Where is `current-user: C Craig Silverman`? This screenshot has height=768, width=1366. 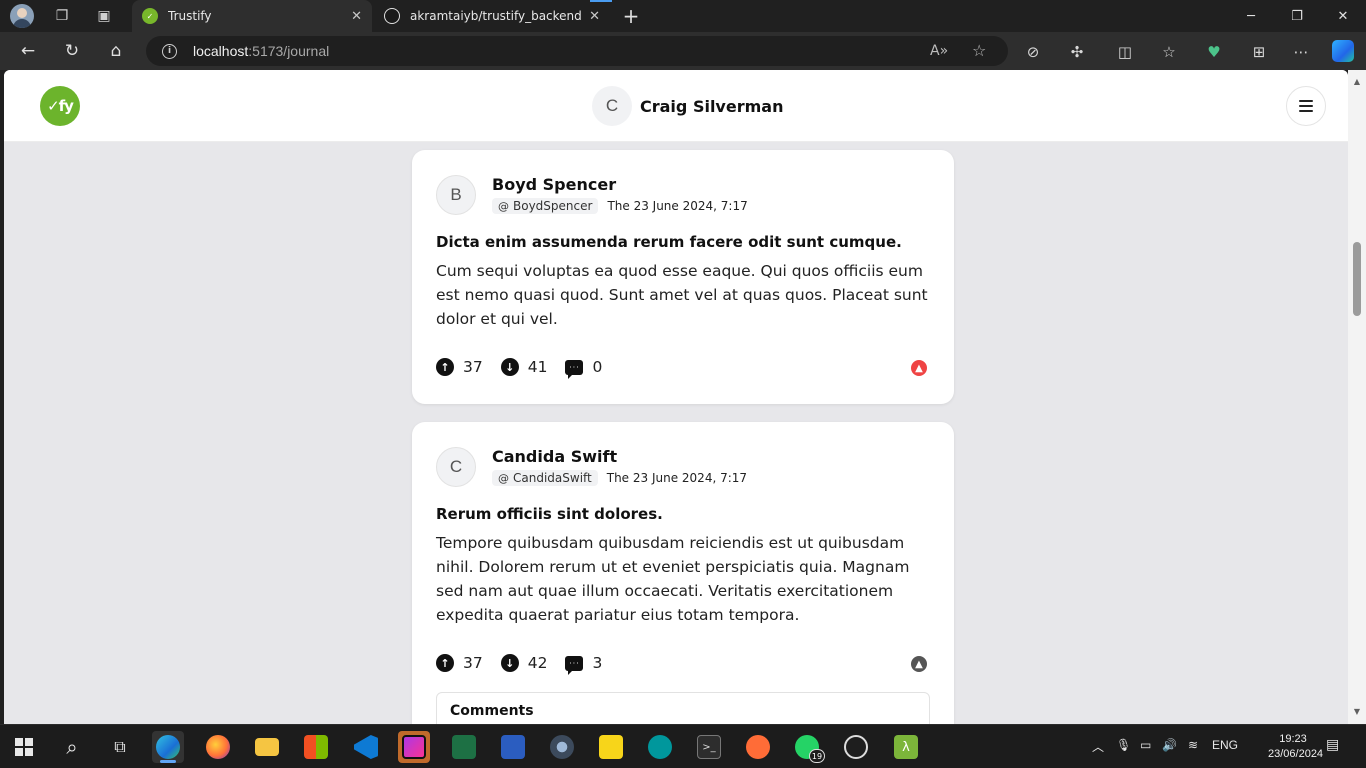
current-user: C Craig Silverman is located at coordinates (687, 106).